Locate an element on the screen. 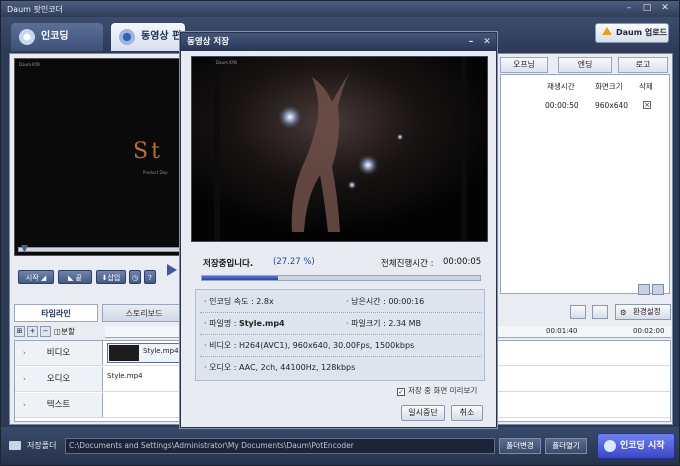 The width and height of the screenshot is (680, 466). tab-logo: 로고 is located at coordinates (643, 65).